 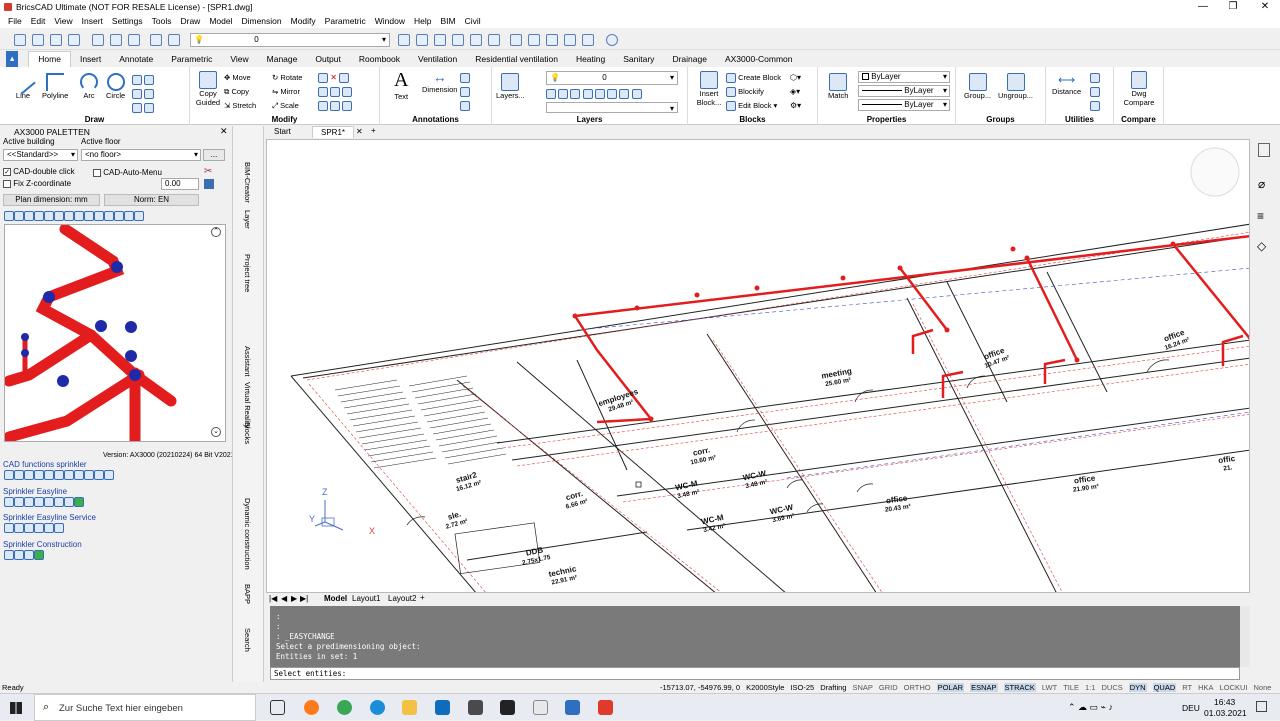 What do you see at coordinates (23, 84) in the screenshot?
I see `line-button: Line` at bounding box center [23, 84].